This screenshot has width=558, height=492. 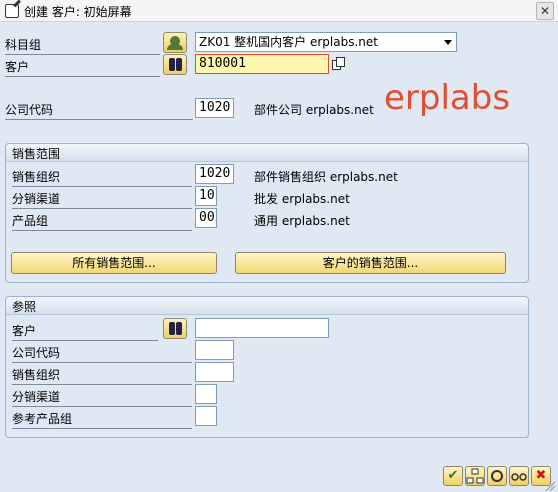 I want to click on ref-company-code-label: 公司代码, so click(x=102, y=353).